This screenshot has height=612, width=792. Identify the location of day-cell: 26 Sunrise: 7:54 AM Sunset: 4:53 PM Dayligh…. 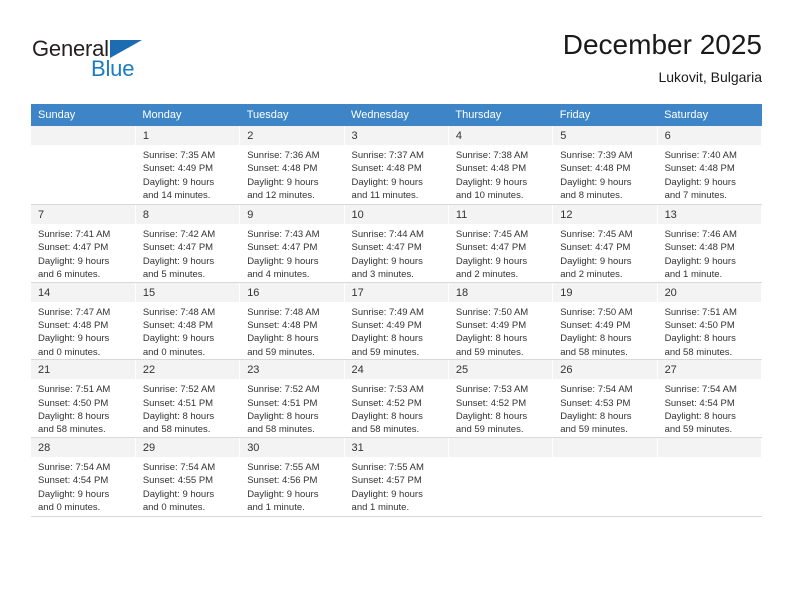
(605, 398).